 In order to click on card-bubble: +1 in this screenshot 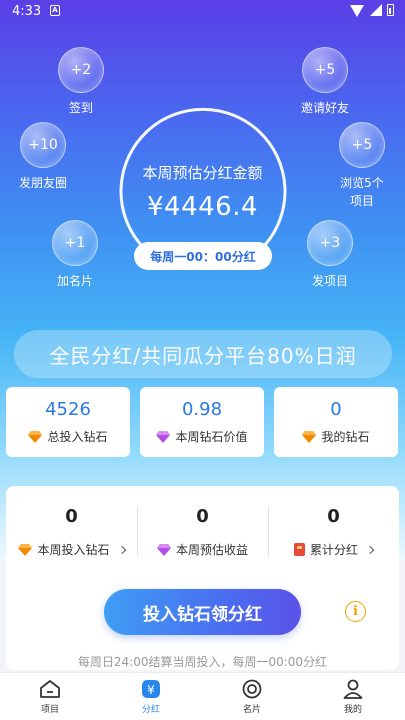, I will do `click(75, 243)`.